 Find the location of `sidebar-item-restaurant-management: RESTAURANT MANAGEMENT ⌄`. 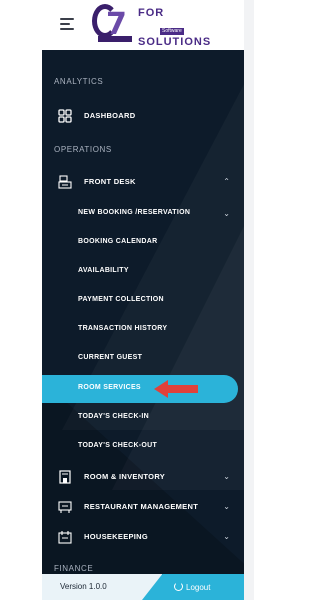

sidebar-item-restaurant-management: RESTAURANT MANAGEMENT ⌄ is located at coordinates (143, 507).